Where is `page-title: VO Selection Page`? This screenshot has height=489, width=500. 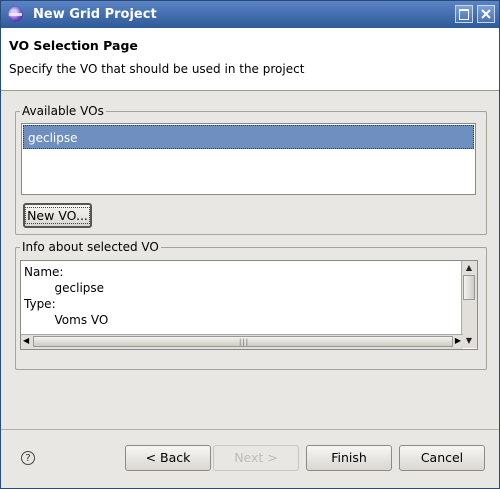
page-title: VO Selection Page is located at coordinates (73, 45).